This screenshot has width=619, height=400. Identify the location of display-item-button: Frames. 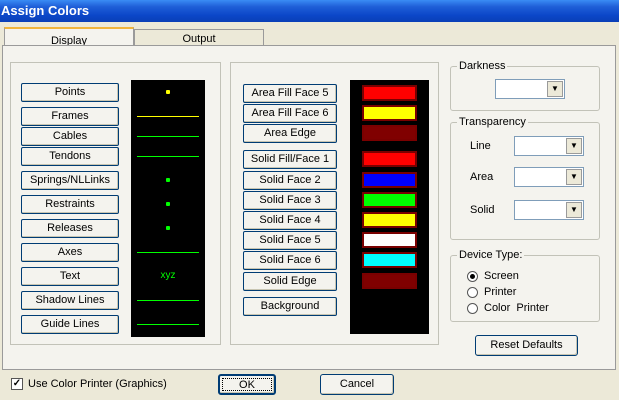
(70, 116).